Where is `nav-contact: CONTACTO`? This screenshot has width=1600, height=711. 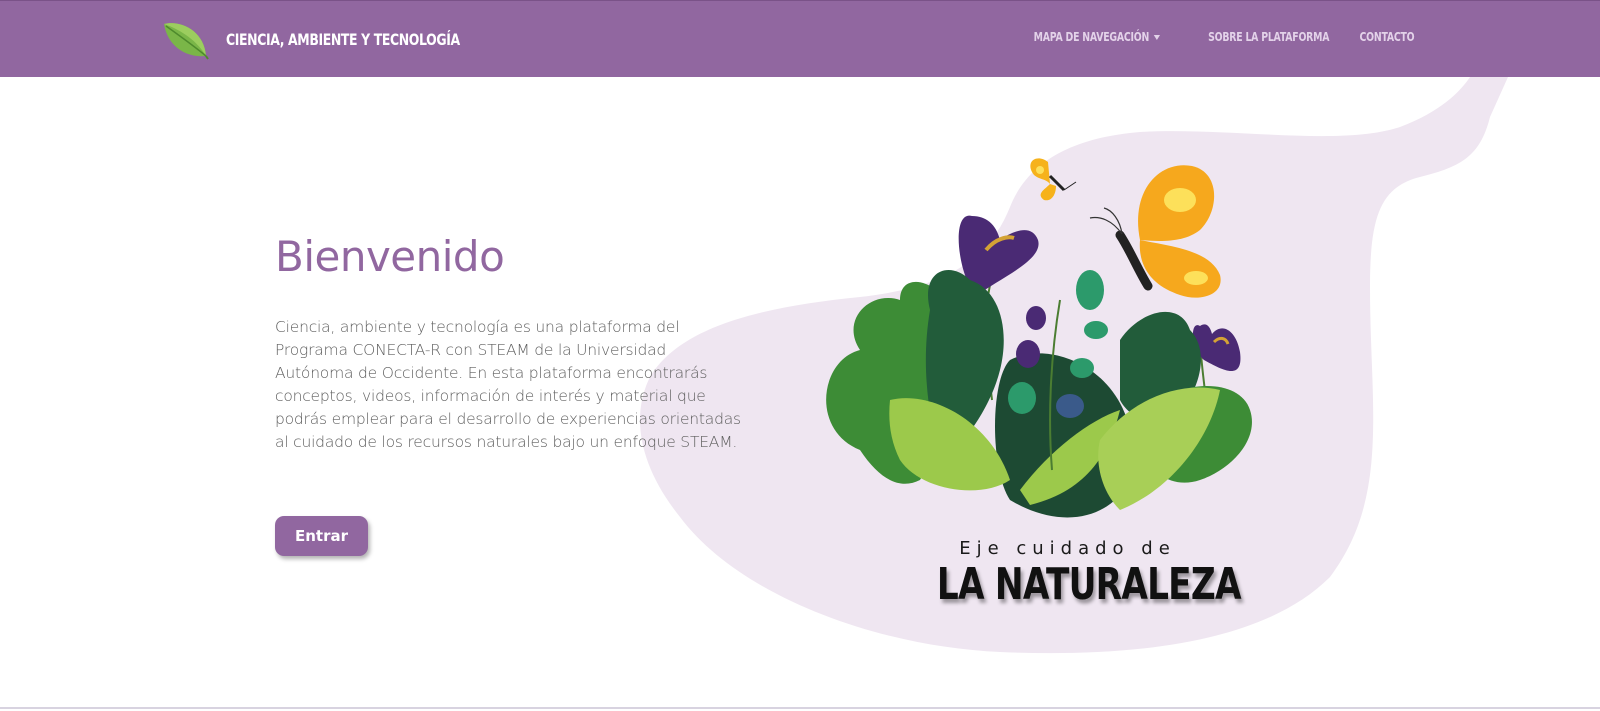
nav-contact: CONTACTO is located at coordinates (1386, 37).